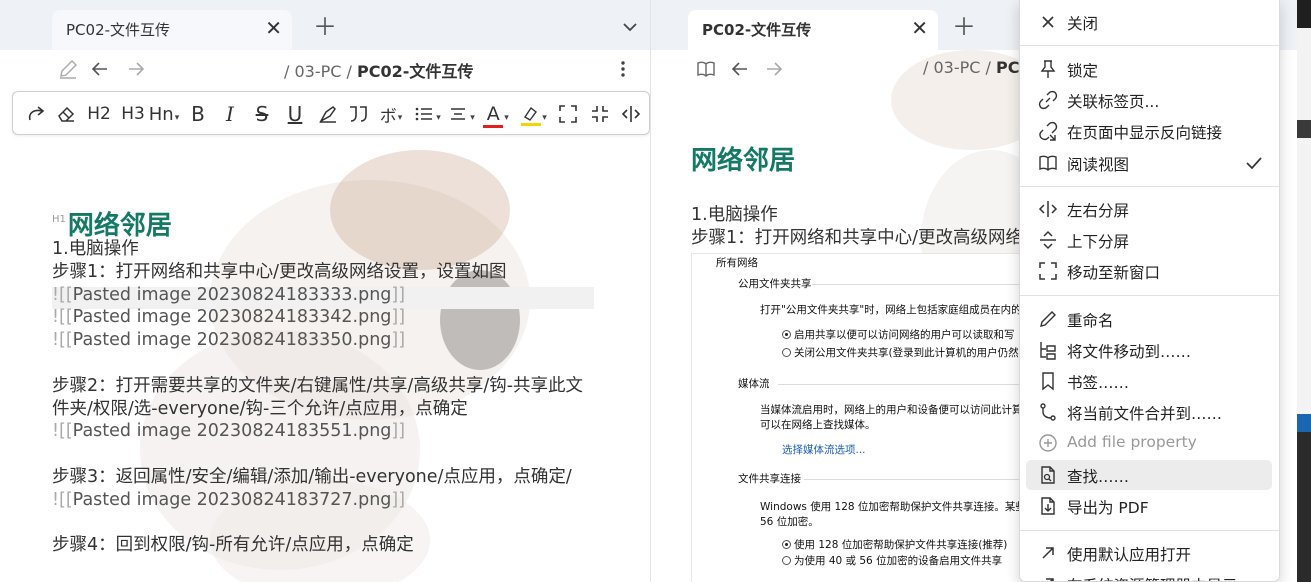 This screenshot has width=1311, height=582. What do you see at coordinates (172, 30) in the screenshot?
I see `tab-pc02: PC02-文件互传 ✕` at bounding box center [172, 30].